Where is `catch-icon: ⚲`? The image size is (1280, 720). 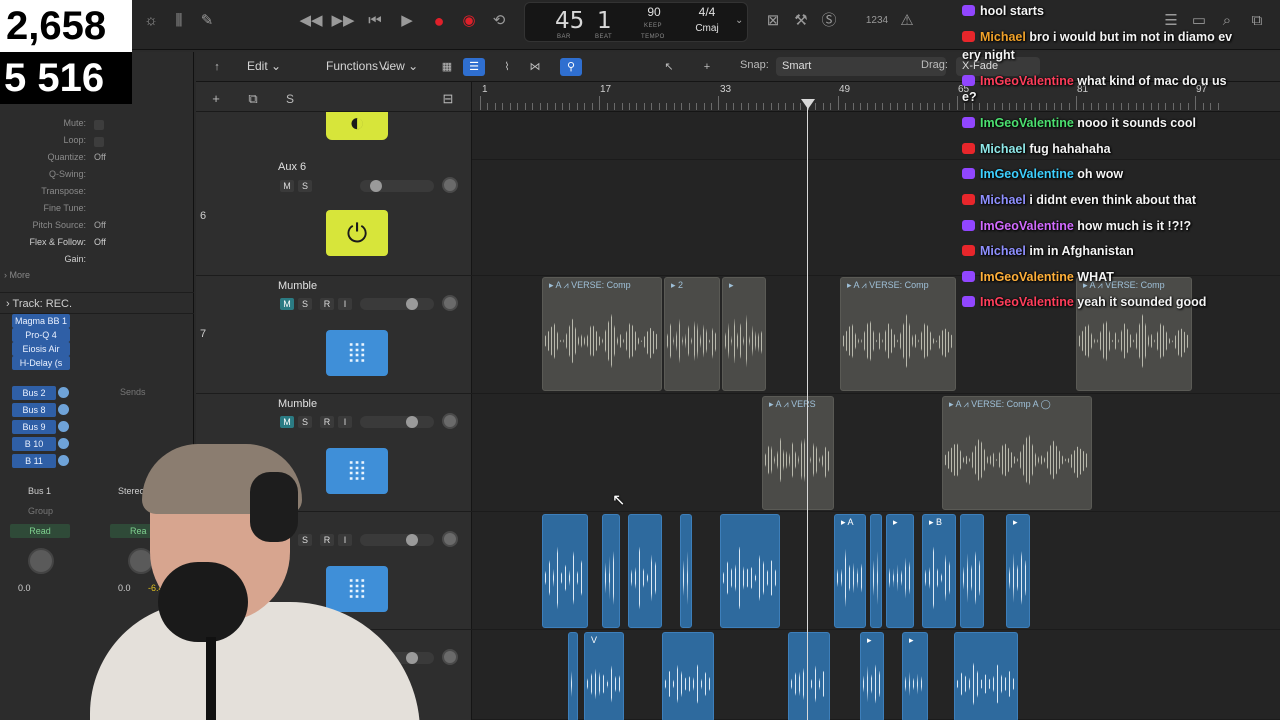 catch-icon: ⚲ is located at coordinates (571, 67).